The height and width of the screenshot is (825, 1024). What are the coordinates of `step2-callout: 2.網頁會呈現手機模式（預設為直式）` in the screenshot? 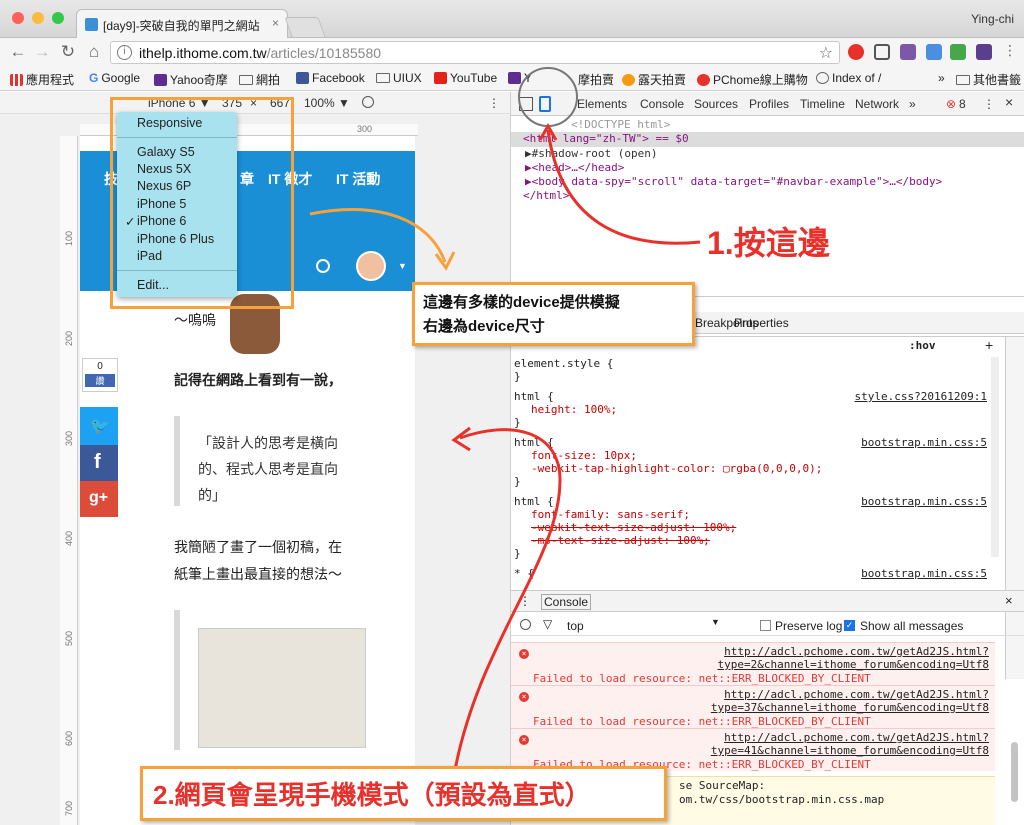 It's located at (403, 793).